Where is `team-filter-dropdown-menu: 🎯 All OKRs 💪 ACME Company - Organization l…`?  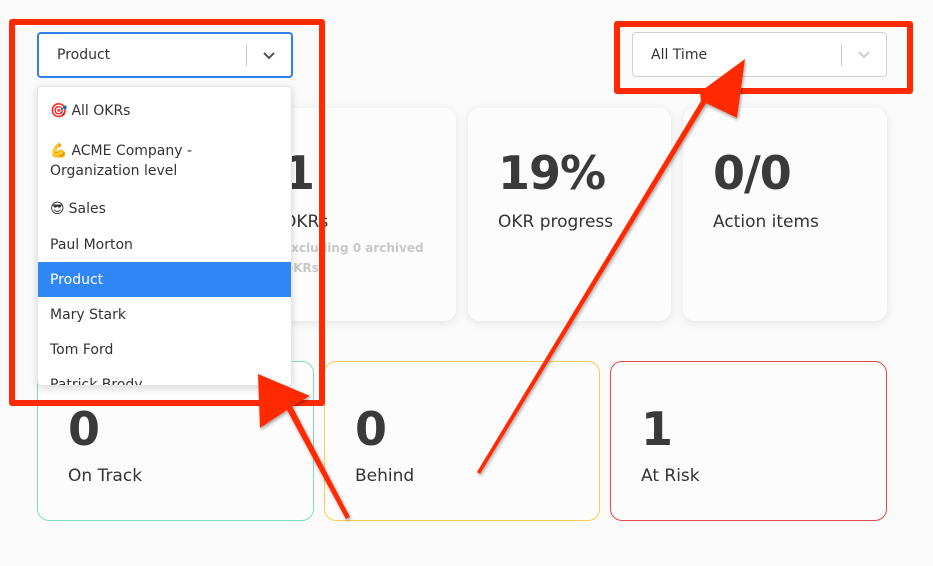
team-filter-dropdown-menu: 🎯 All OKRs 💪 ACME Company - Organization l… is located at coordinates (164, 236).